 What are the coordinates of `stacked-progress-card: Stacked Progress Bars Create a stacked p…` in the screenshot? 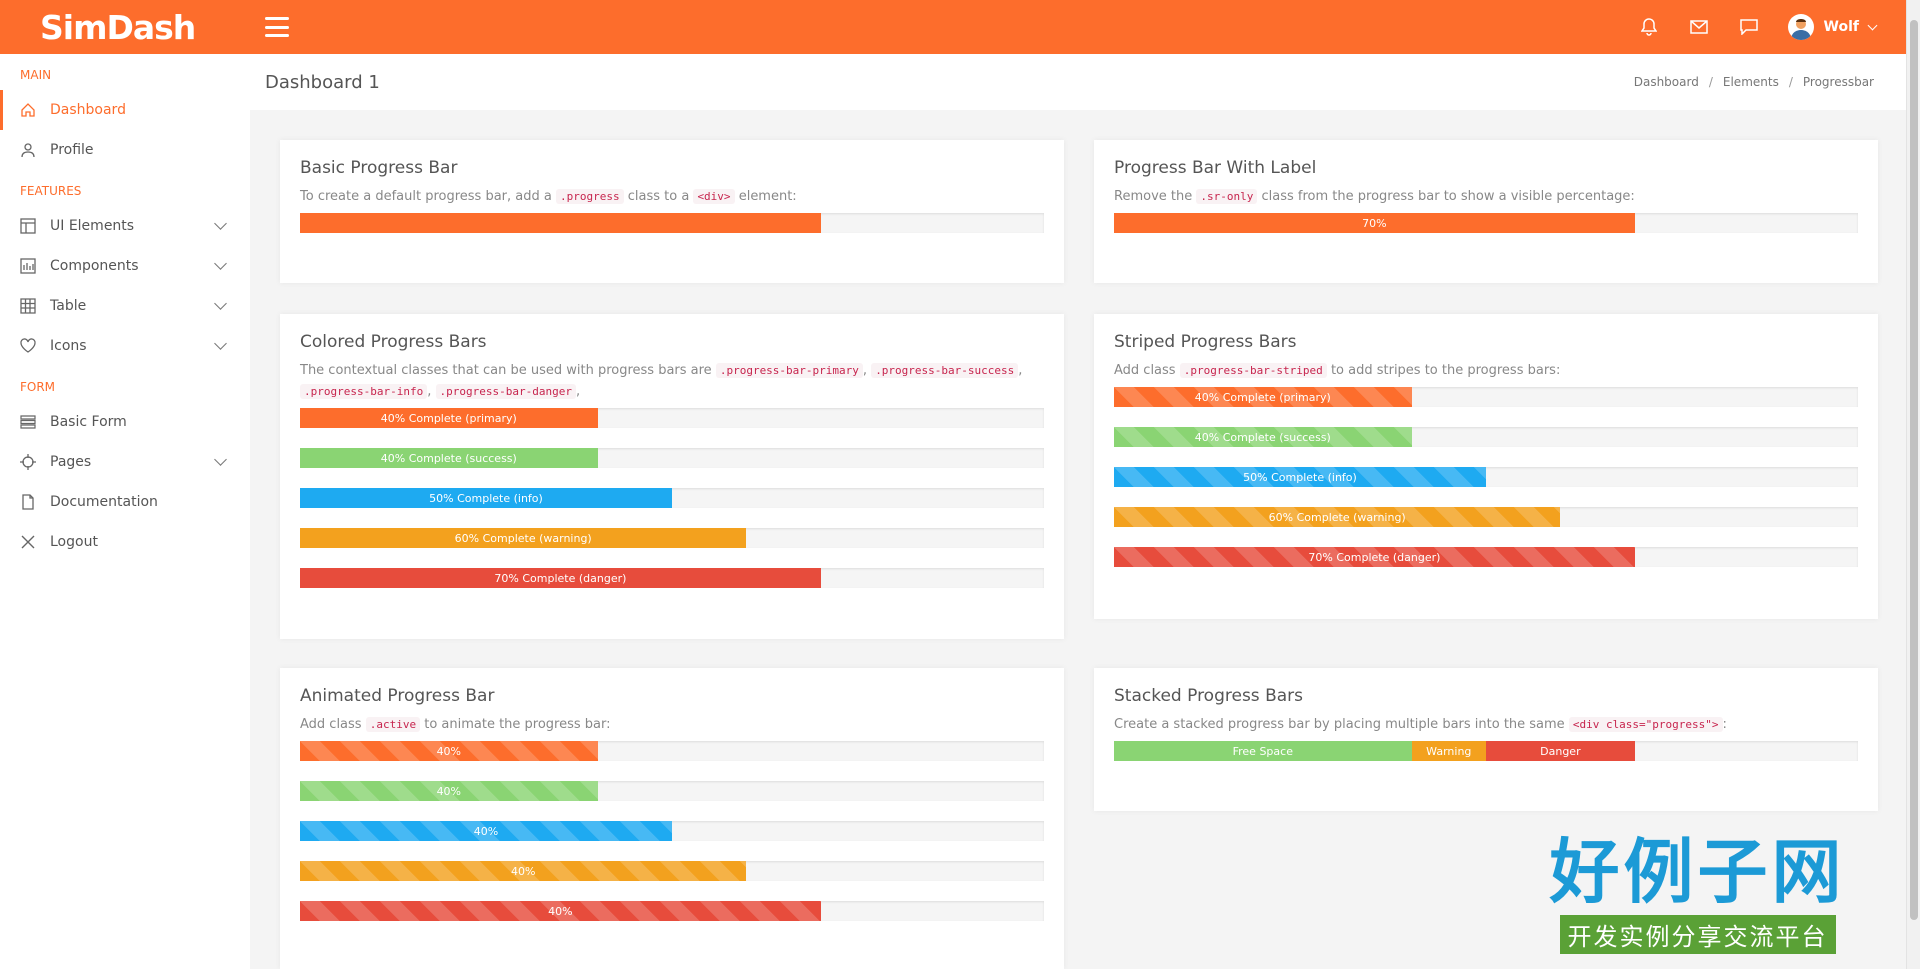 It's located at (1486, 739).